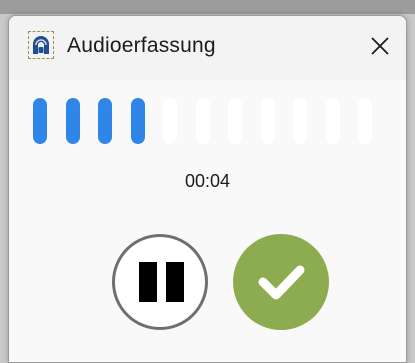 The height and width of the screenshot is (363, 415). What do you see at coordinates (141, 45) in the screenshot?
I see `window-title: Audioerfassung` at bounding box center [141, 45].